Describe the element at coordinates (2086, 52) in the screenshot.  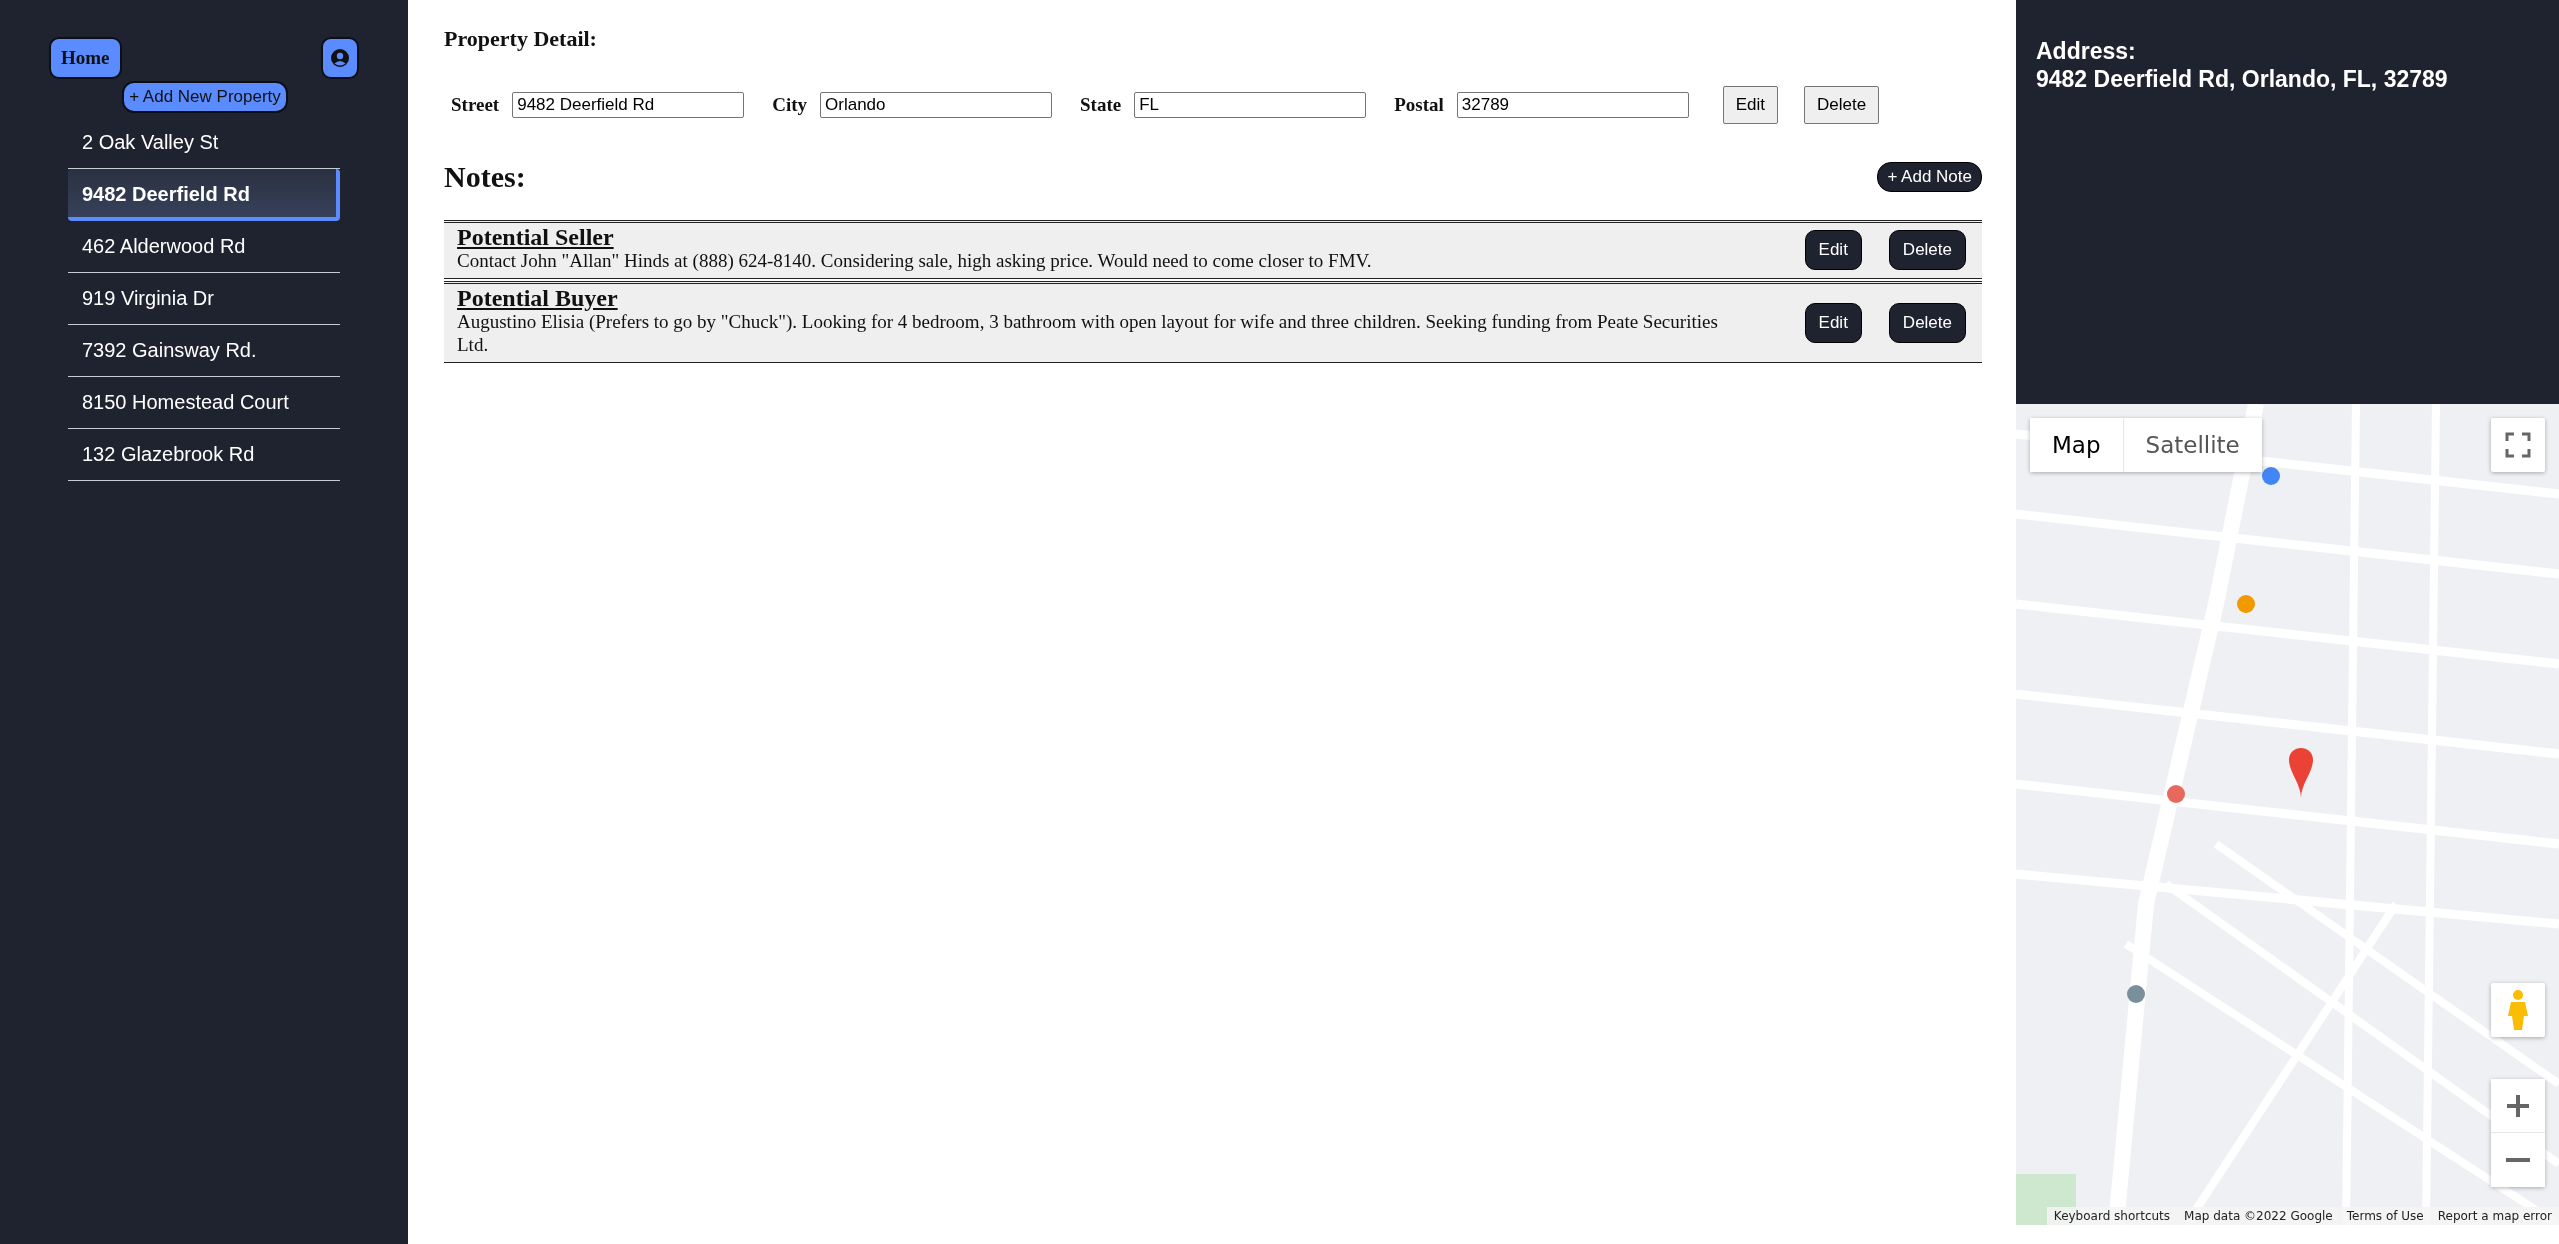
I see `address-label: Address:` at that location.